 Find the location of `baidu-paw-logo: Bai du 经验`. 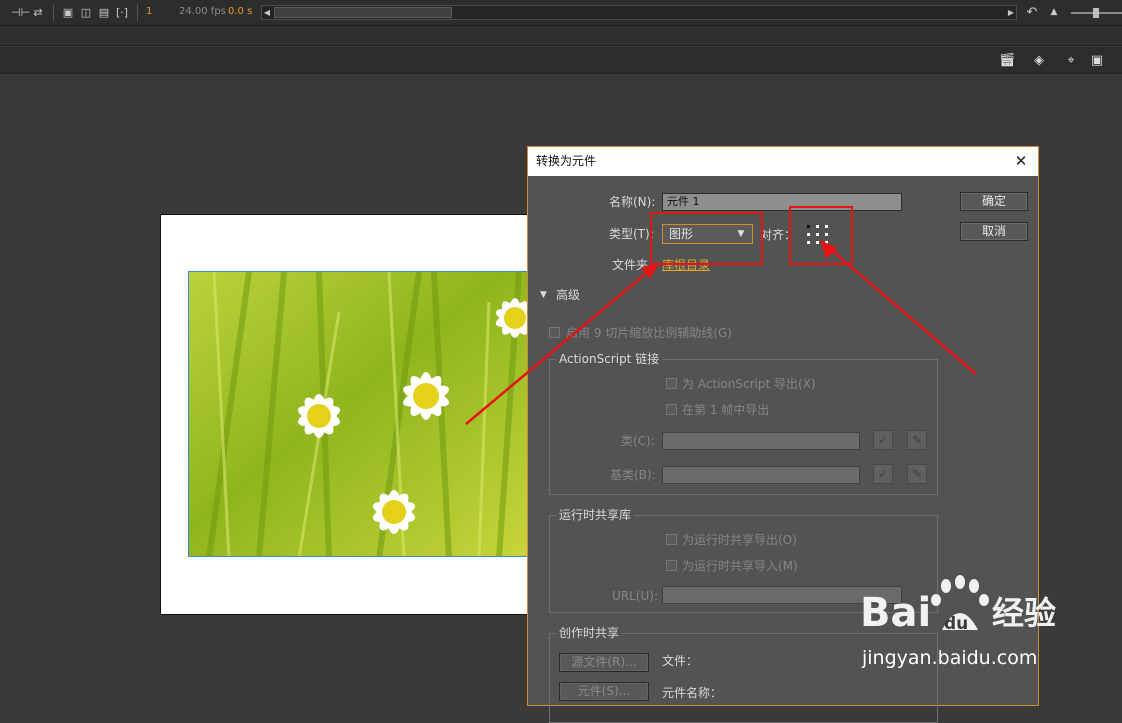

baidu-paw-logo: Bai du 经验 is located at coordinates (958, 605).